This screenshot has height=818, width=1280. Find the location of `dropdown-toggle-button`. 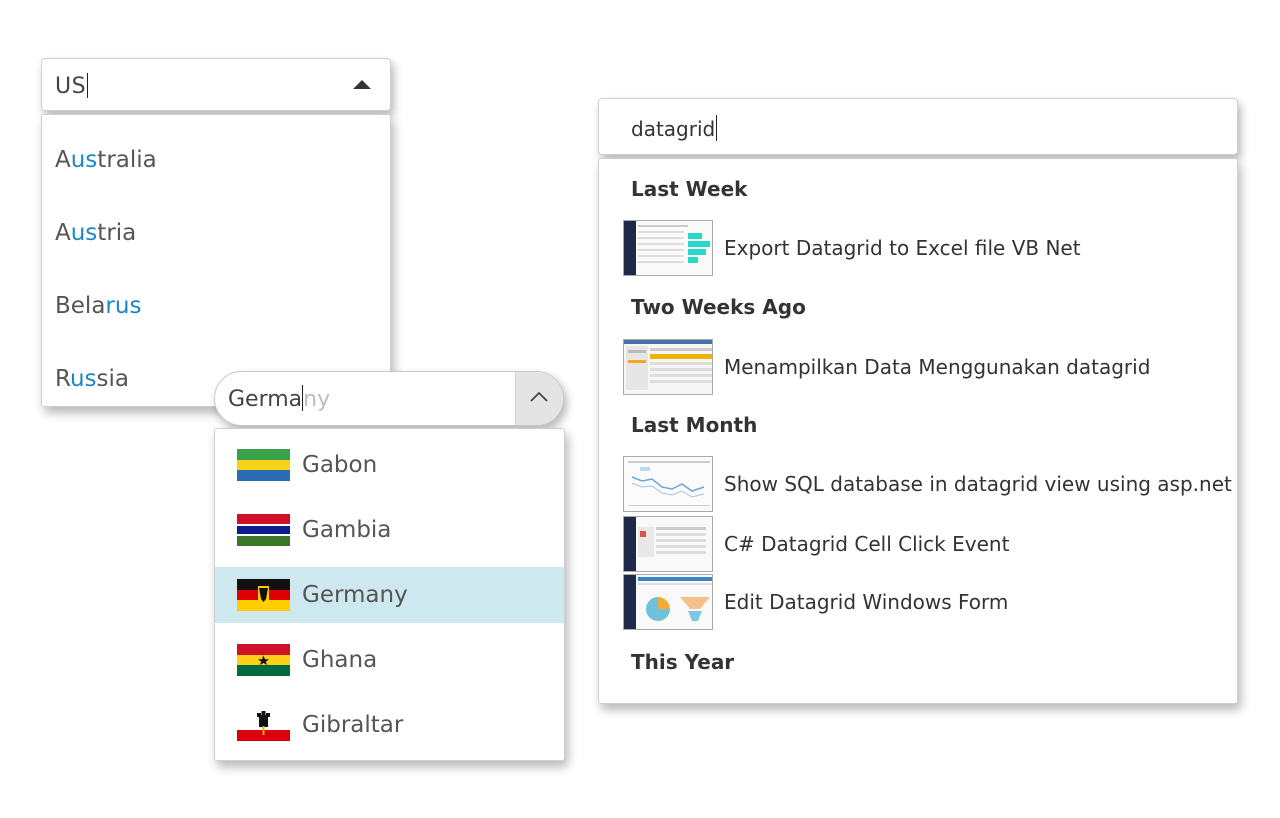

dropdown-toggle-button is located at coordinates (539, 398).